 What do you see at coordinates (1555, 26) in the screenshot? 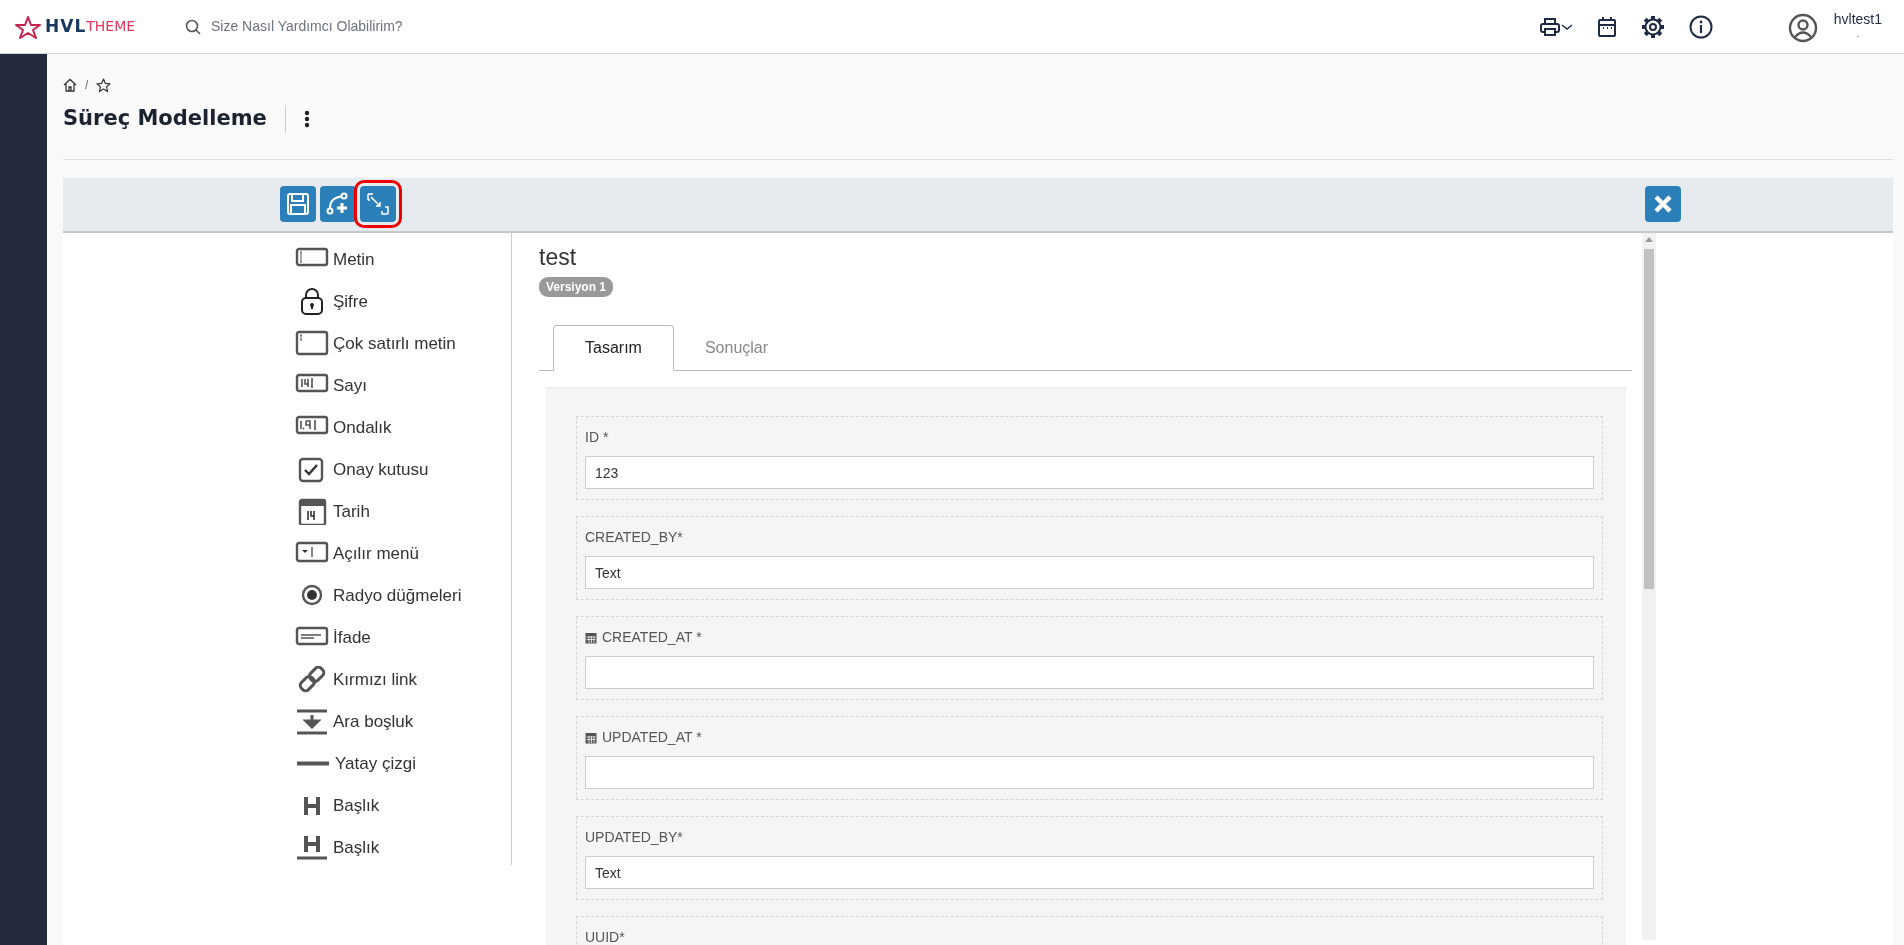
I see `print-menu-button` at bounding box center [1555, 26].